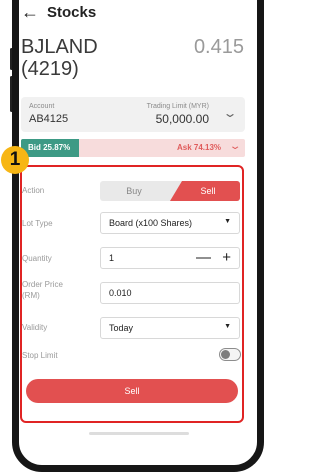 The image size is (320, 472). What do you see at coordinates (111, 258) in the screenshot?
I see `quantity-value: 1` at bounding box center [111, 258].